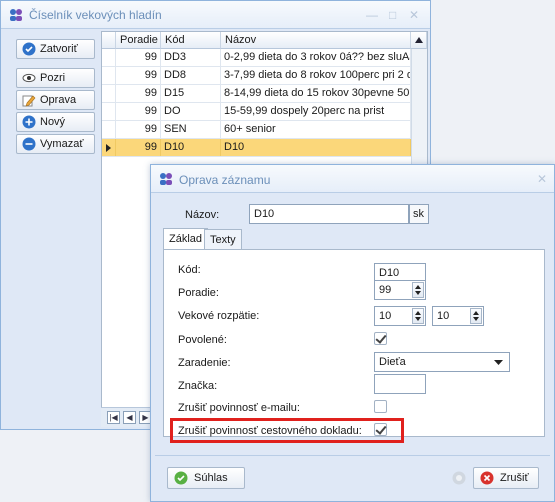 This screenshot has width=555, height=502. What do you see at coordinates (476, 316) in the screenshot?
I see `vek-to-spin-buttons` at bounding box center [476, 316].